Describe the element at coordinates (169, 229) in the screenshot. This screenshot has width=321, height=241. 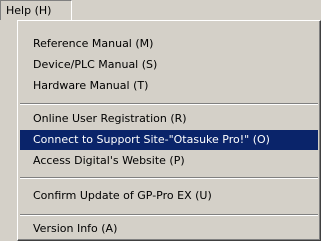
I see `menu-item-version-info: Version Info (A)` at that location.